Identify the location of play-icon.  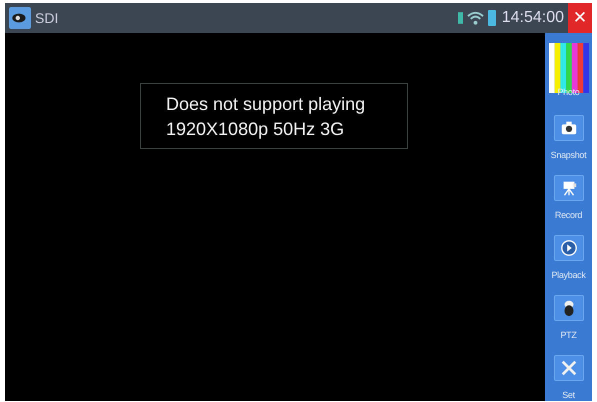
(569, 248).